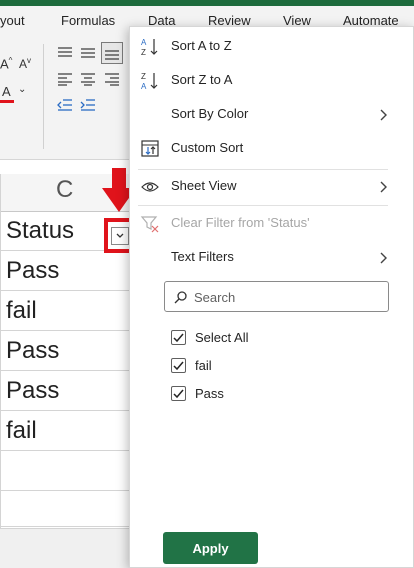  I want to click on cell-c7, so click(65, 471).